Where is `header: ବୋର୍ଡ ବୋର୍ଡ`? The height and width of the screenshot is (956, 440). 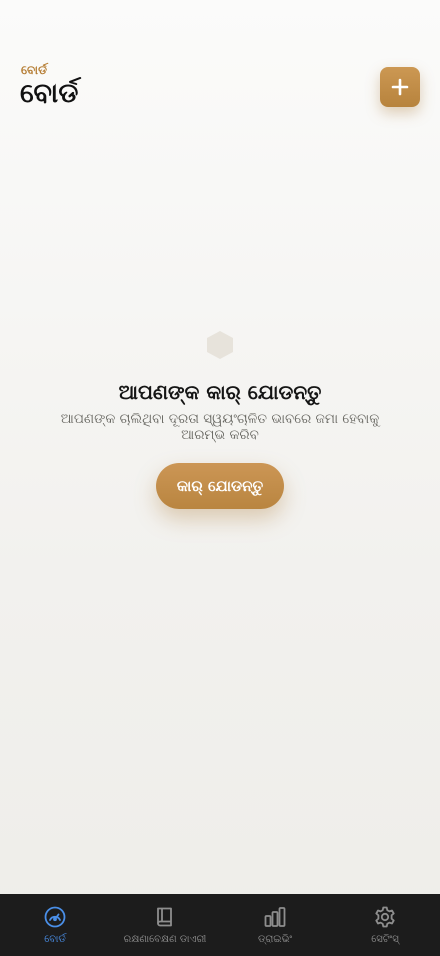
header: ବୋର୍ଡ ବୋର୍ଡ is located at coordinates (220, 65).